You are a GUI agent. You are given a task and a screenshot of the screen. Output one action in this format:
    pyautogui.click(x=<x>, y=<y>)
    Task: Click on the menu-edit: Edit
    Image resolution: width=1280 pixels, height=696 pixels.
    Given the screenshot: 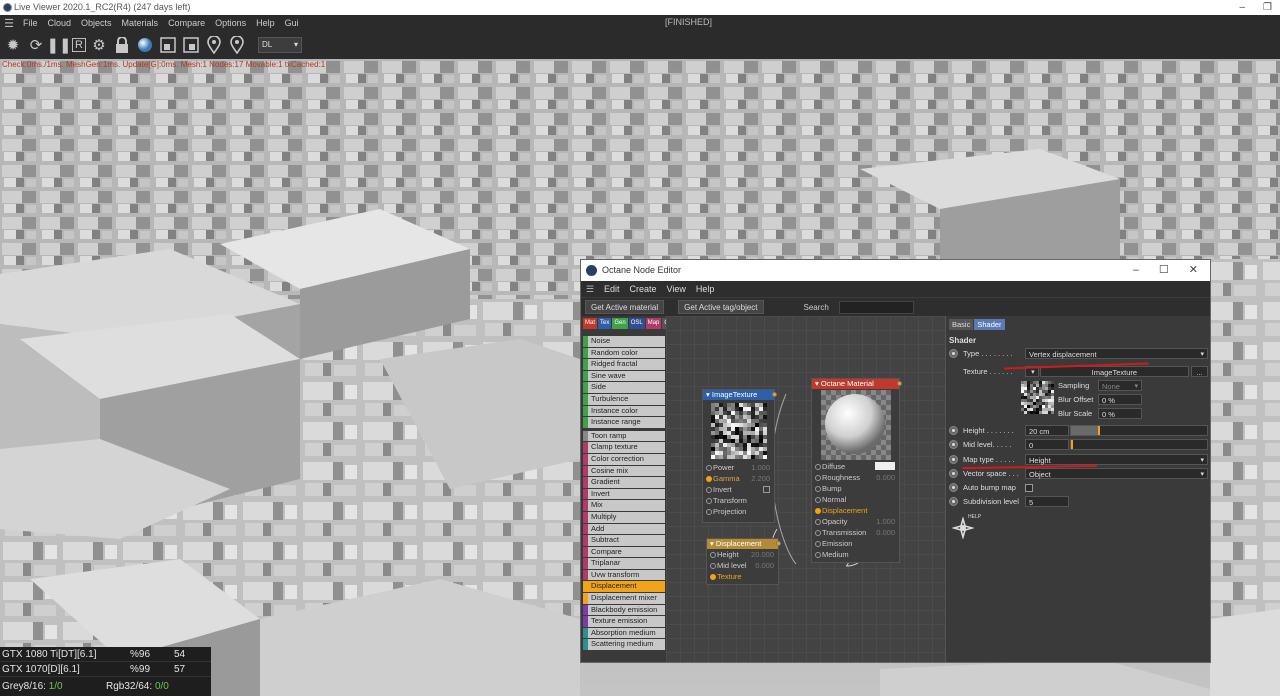 What is the action you would take?
    pyautogui.click(x=612, y=289)
    